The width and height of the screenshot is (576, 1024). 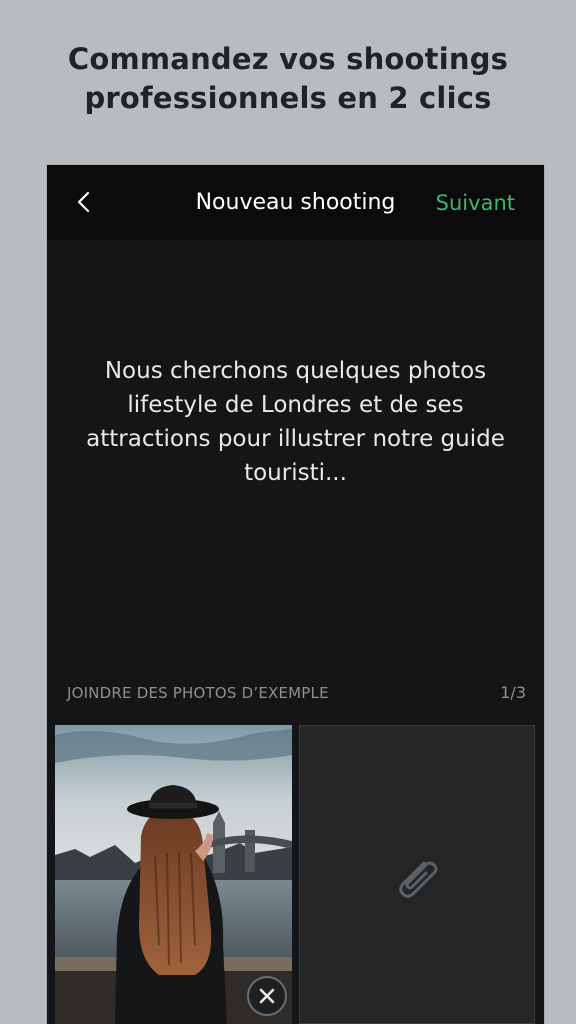 What do you see at coordinates (295, 202) in the screenshot?
I see `navigation-bar: Nouveau shooting Suivant` at bounding box center [295, 202].